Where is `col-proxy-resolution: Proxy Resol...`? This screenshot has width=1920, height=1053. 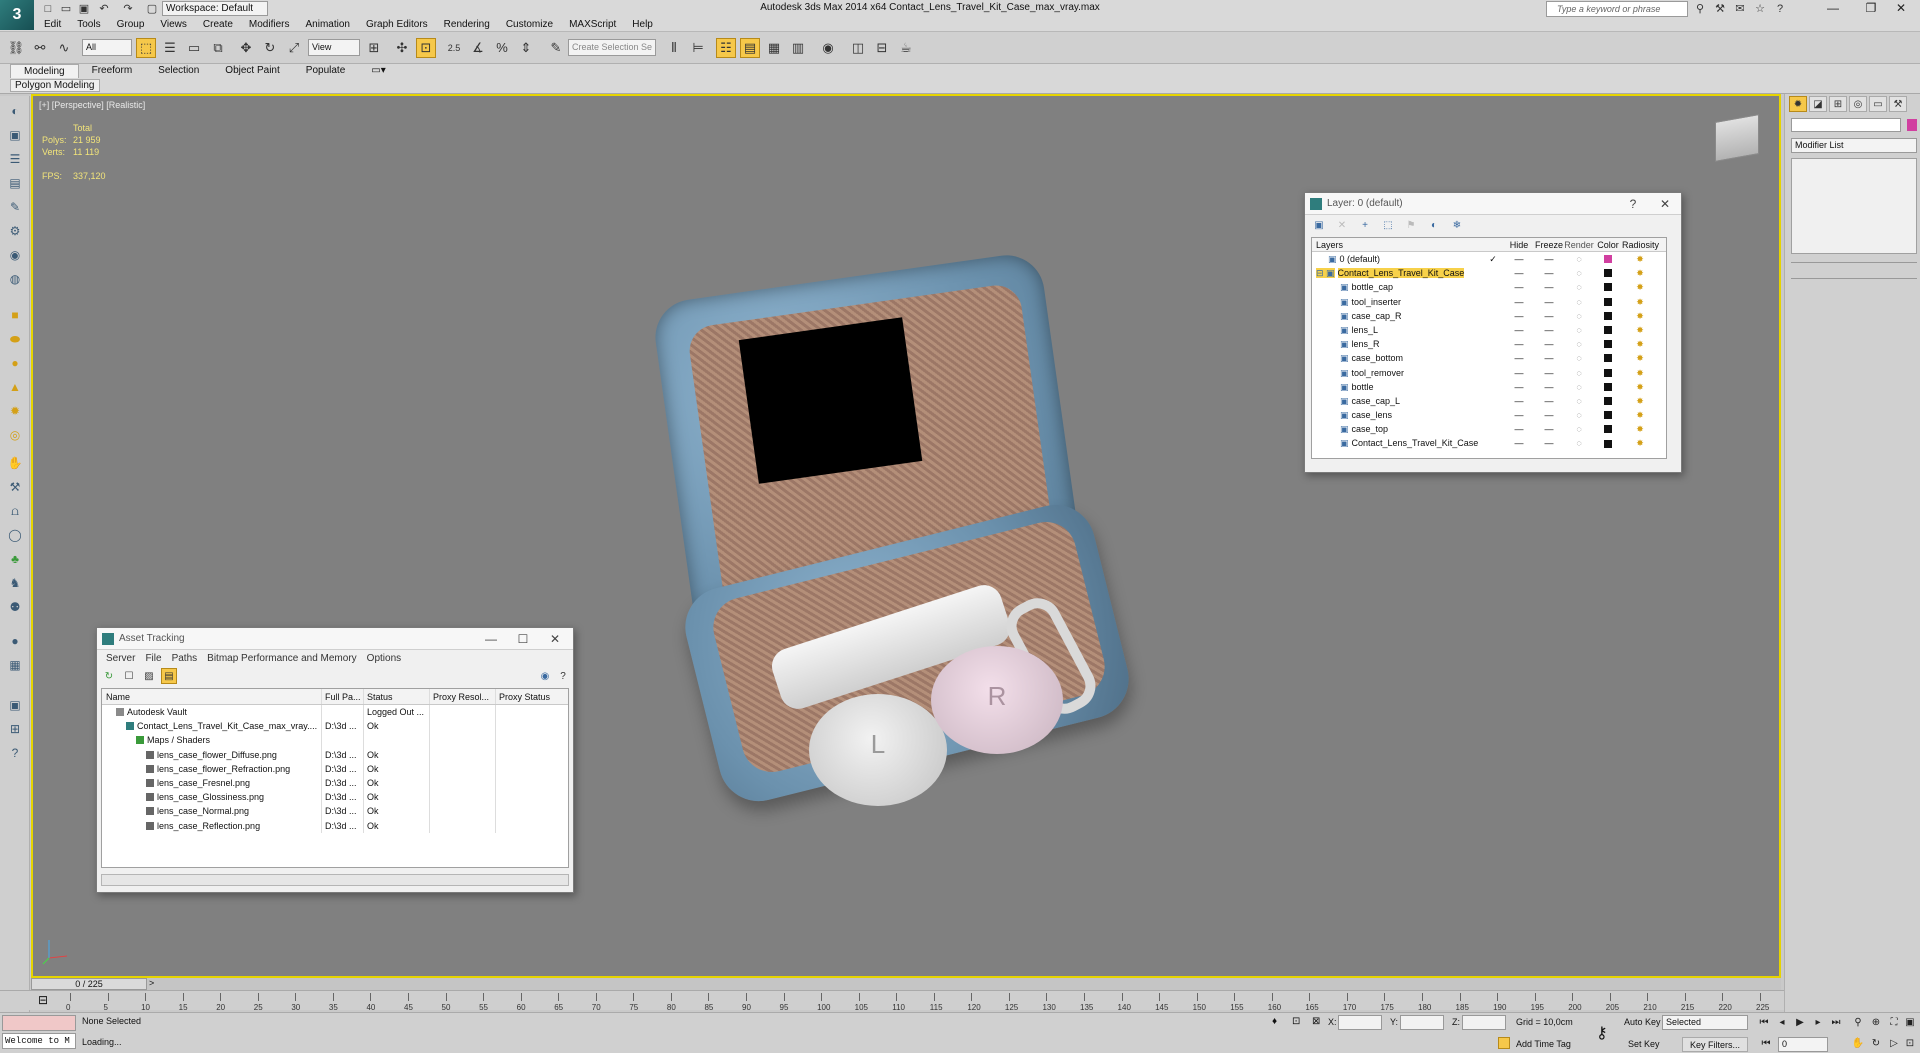 col-proxy-resolution: Proxy Resol... is located at coordinates (463, 696).